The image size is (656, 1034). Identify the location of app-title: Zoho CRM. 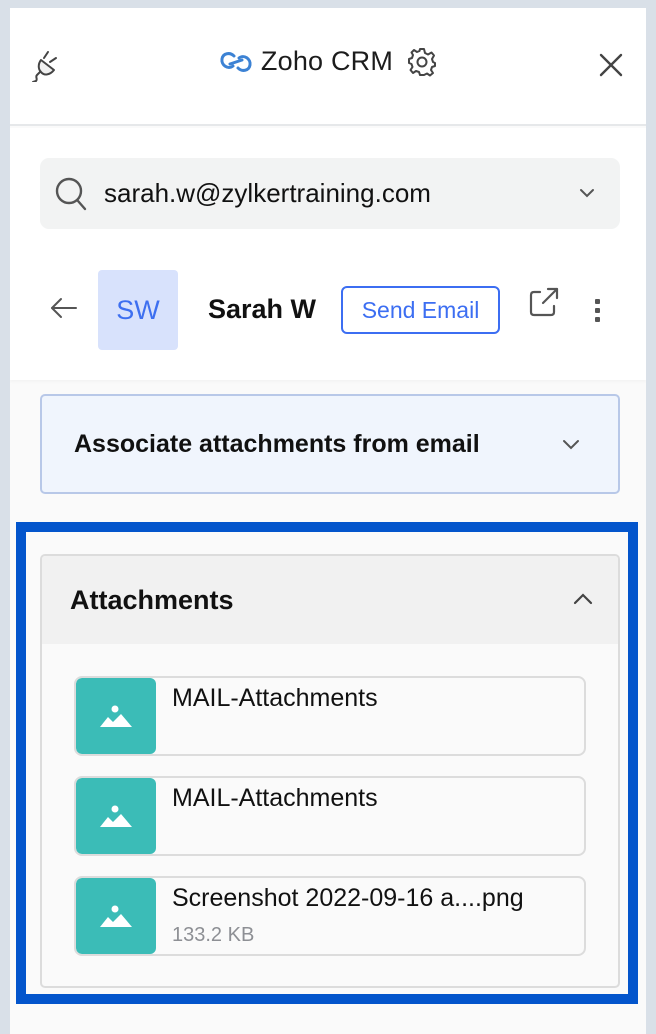
(327, 61).